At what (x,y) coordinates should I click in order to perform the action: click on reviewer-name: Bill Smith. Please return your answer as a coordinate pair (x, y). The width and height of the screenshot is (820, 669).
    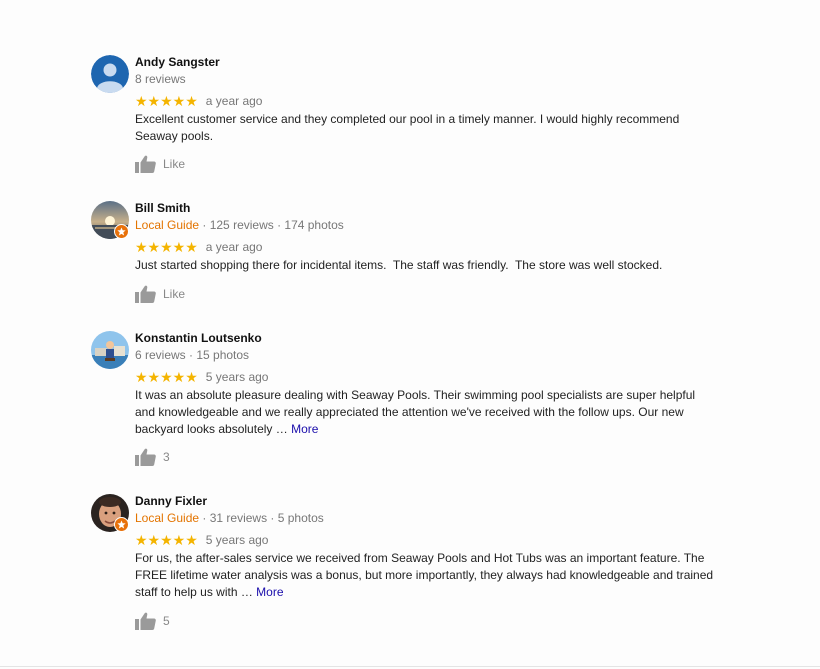
    Looking at the image, I should click on (425, 208).